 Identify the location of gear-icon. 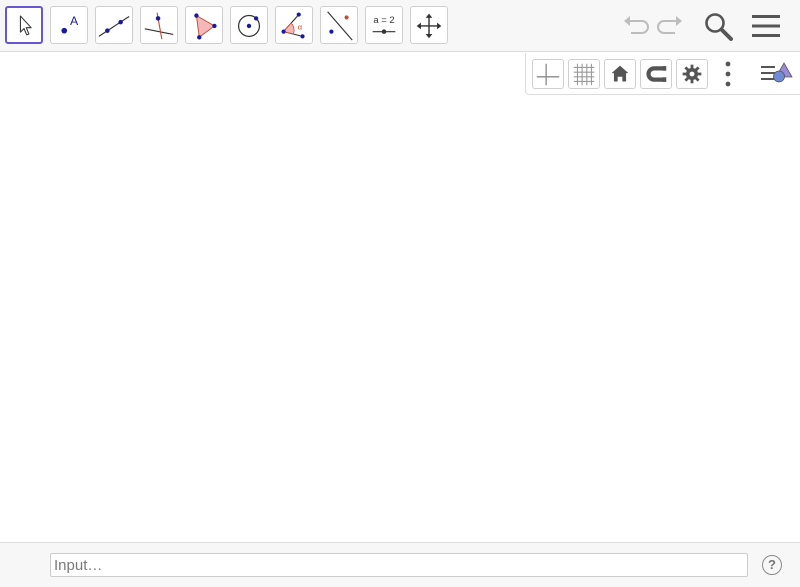
(692, 74).